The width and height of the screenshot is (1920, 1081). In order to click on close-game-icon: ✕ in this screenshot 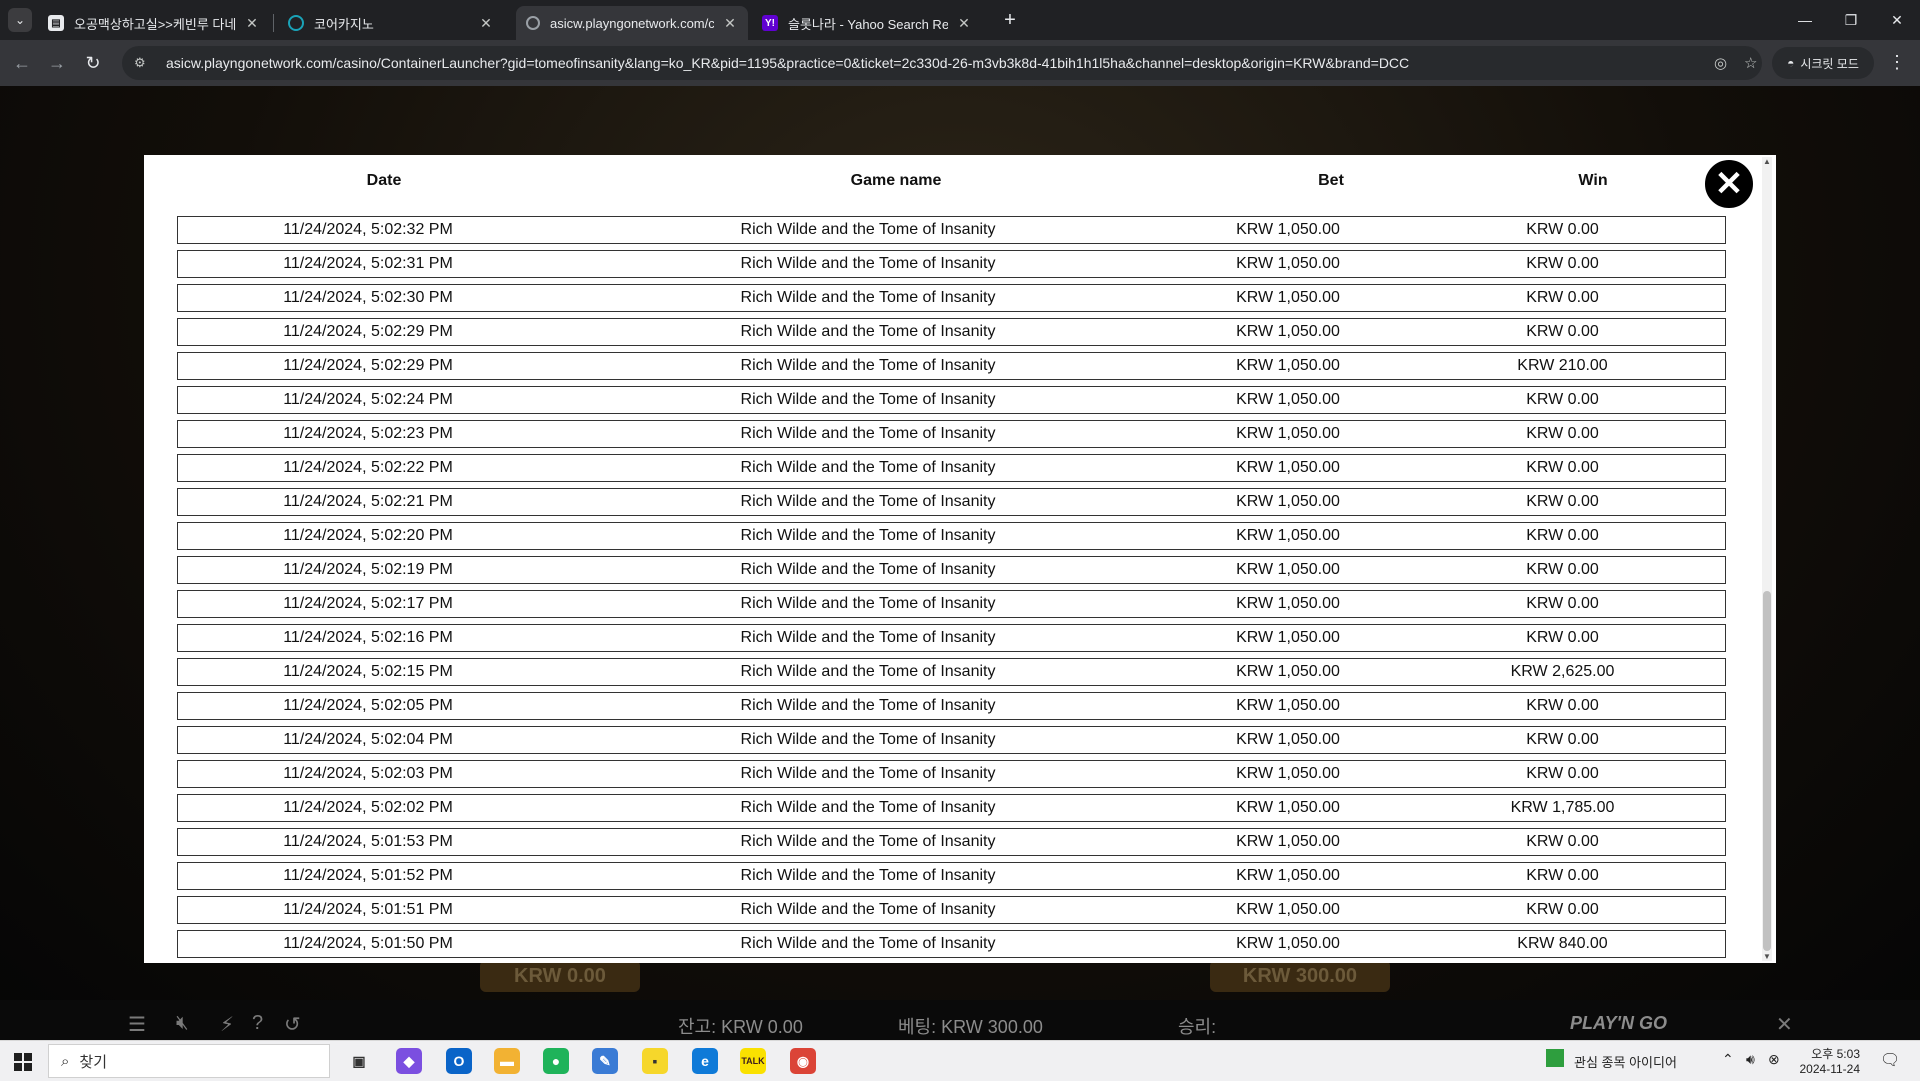, I will do `click(1784, 1024)`.